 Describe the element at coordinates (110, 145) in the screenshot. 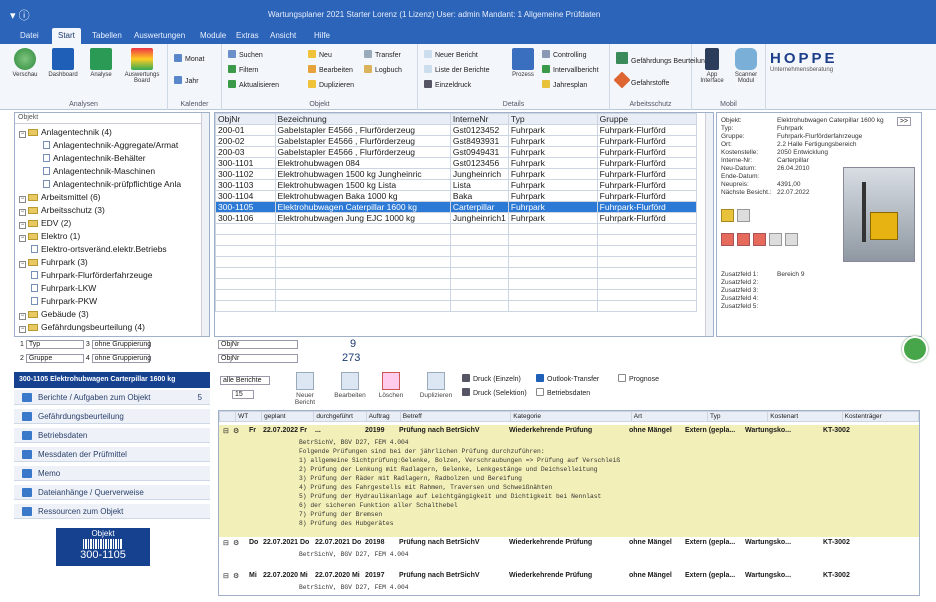

I see `tree-node: Anlagentechnik-Aggregate/Armat` at that location.